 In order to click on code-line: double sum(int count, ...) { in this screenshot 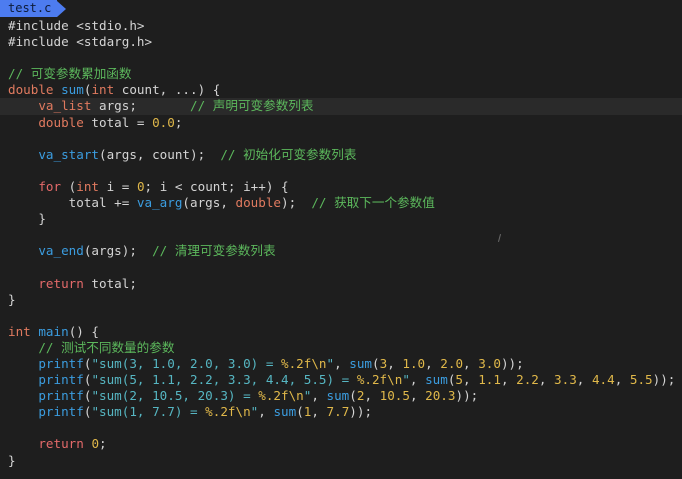, I will do `click(114, 90)`.